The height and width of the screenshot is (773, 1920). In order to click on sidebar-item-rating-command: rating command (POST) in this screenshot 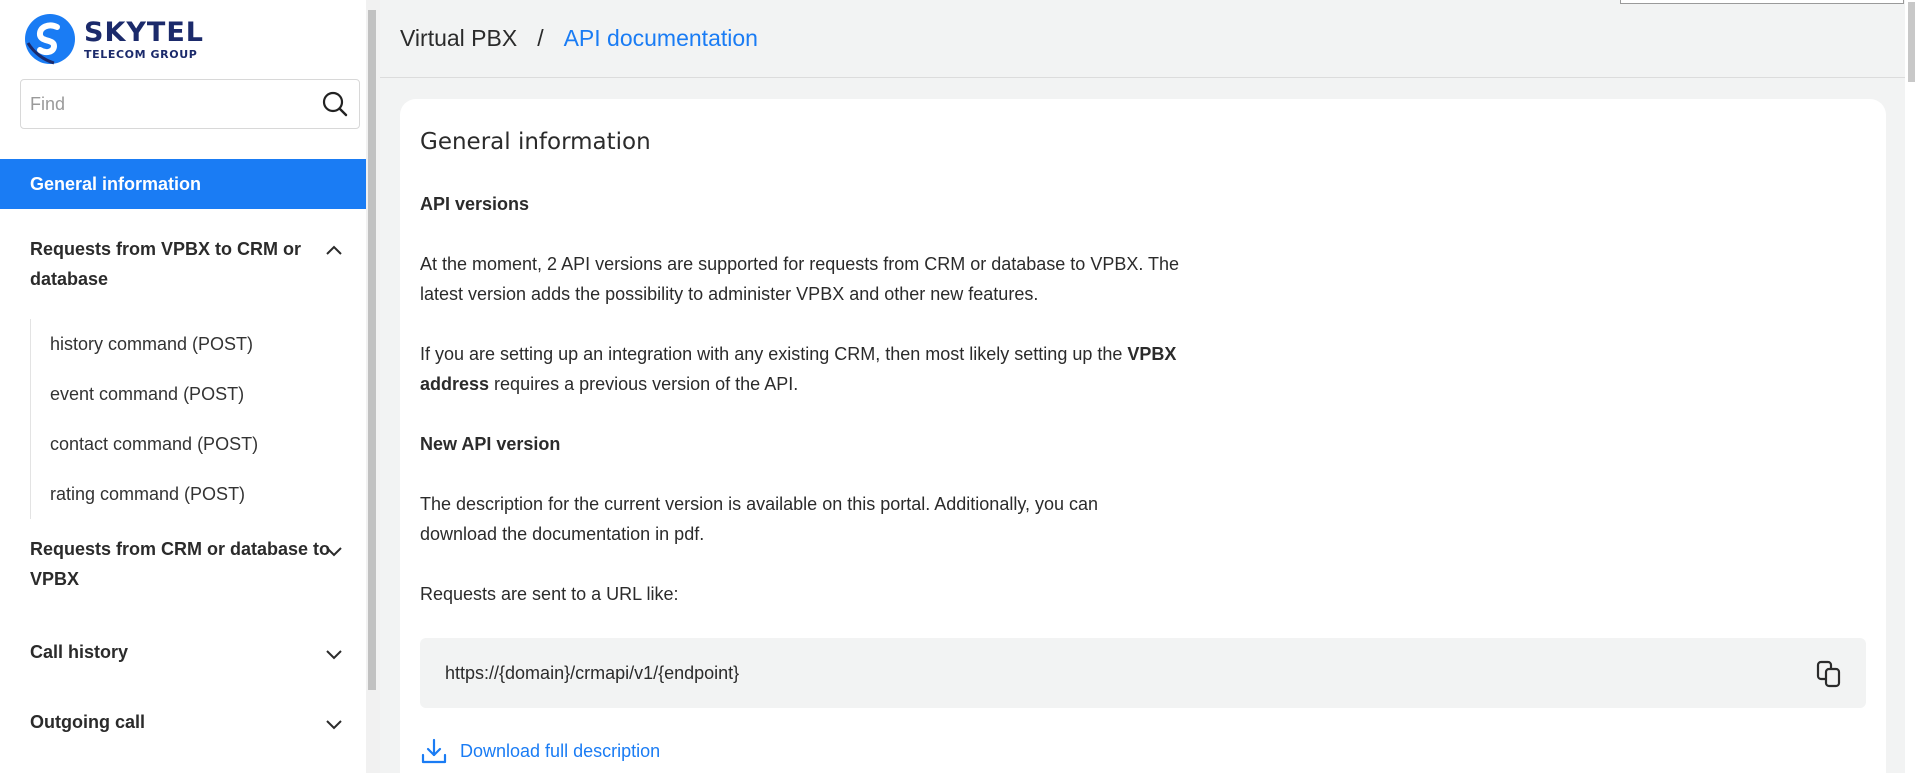, I will do `click(185, 494)`.